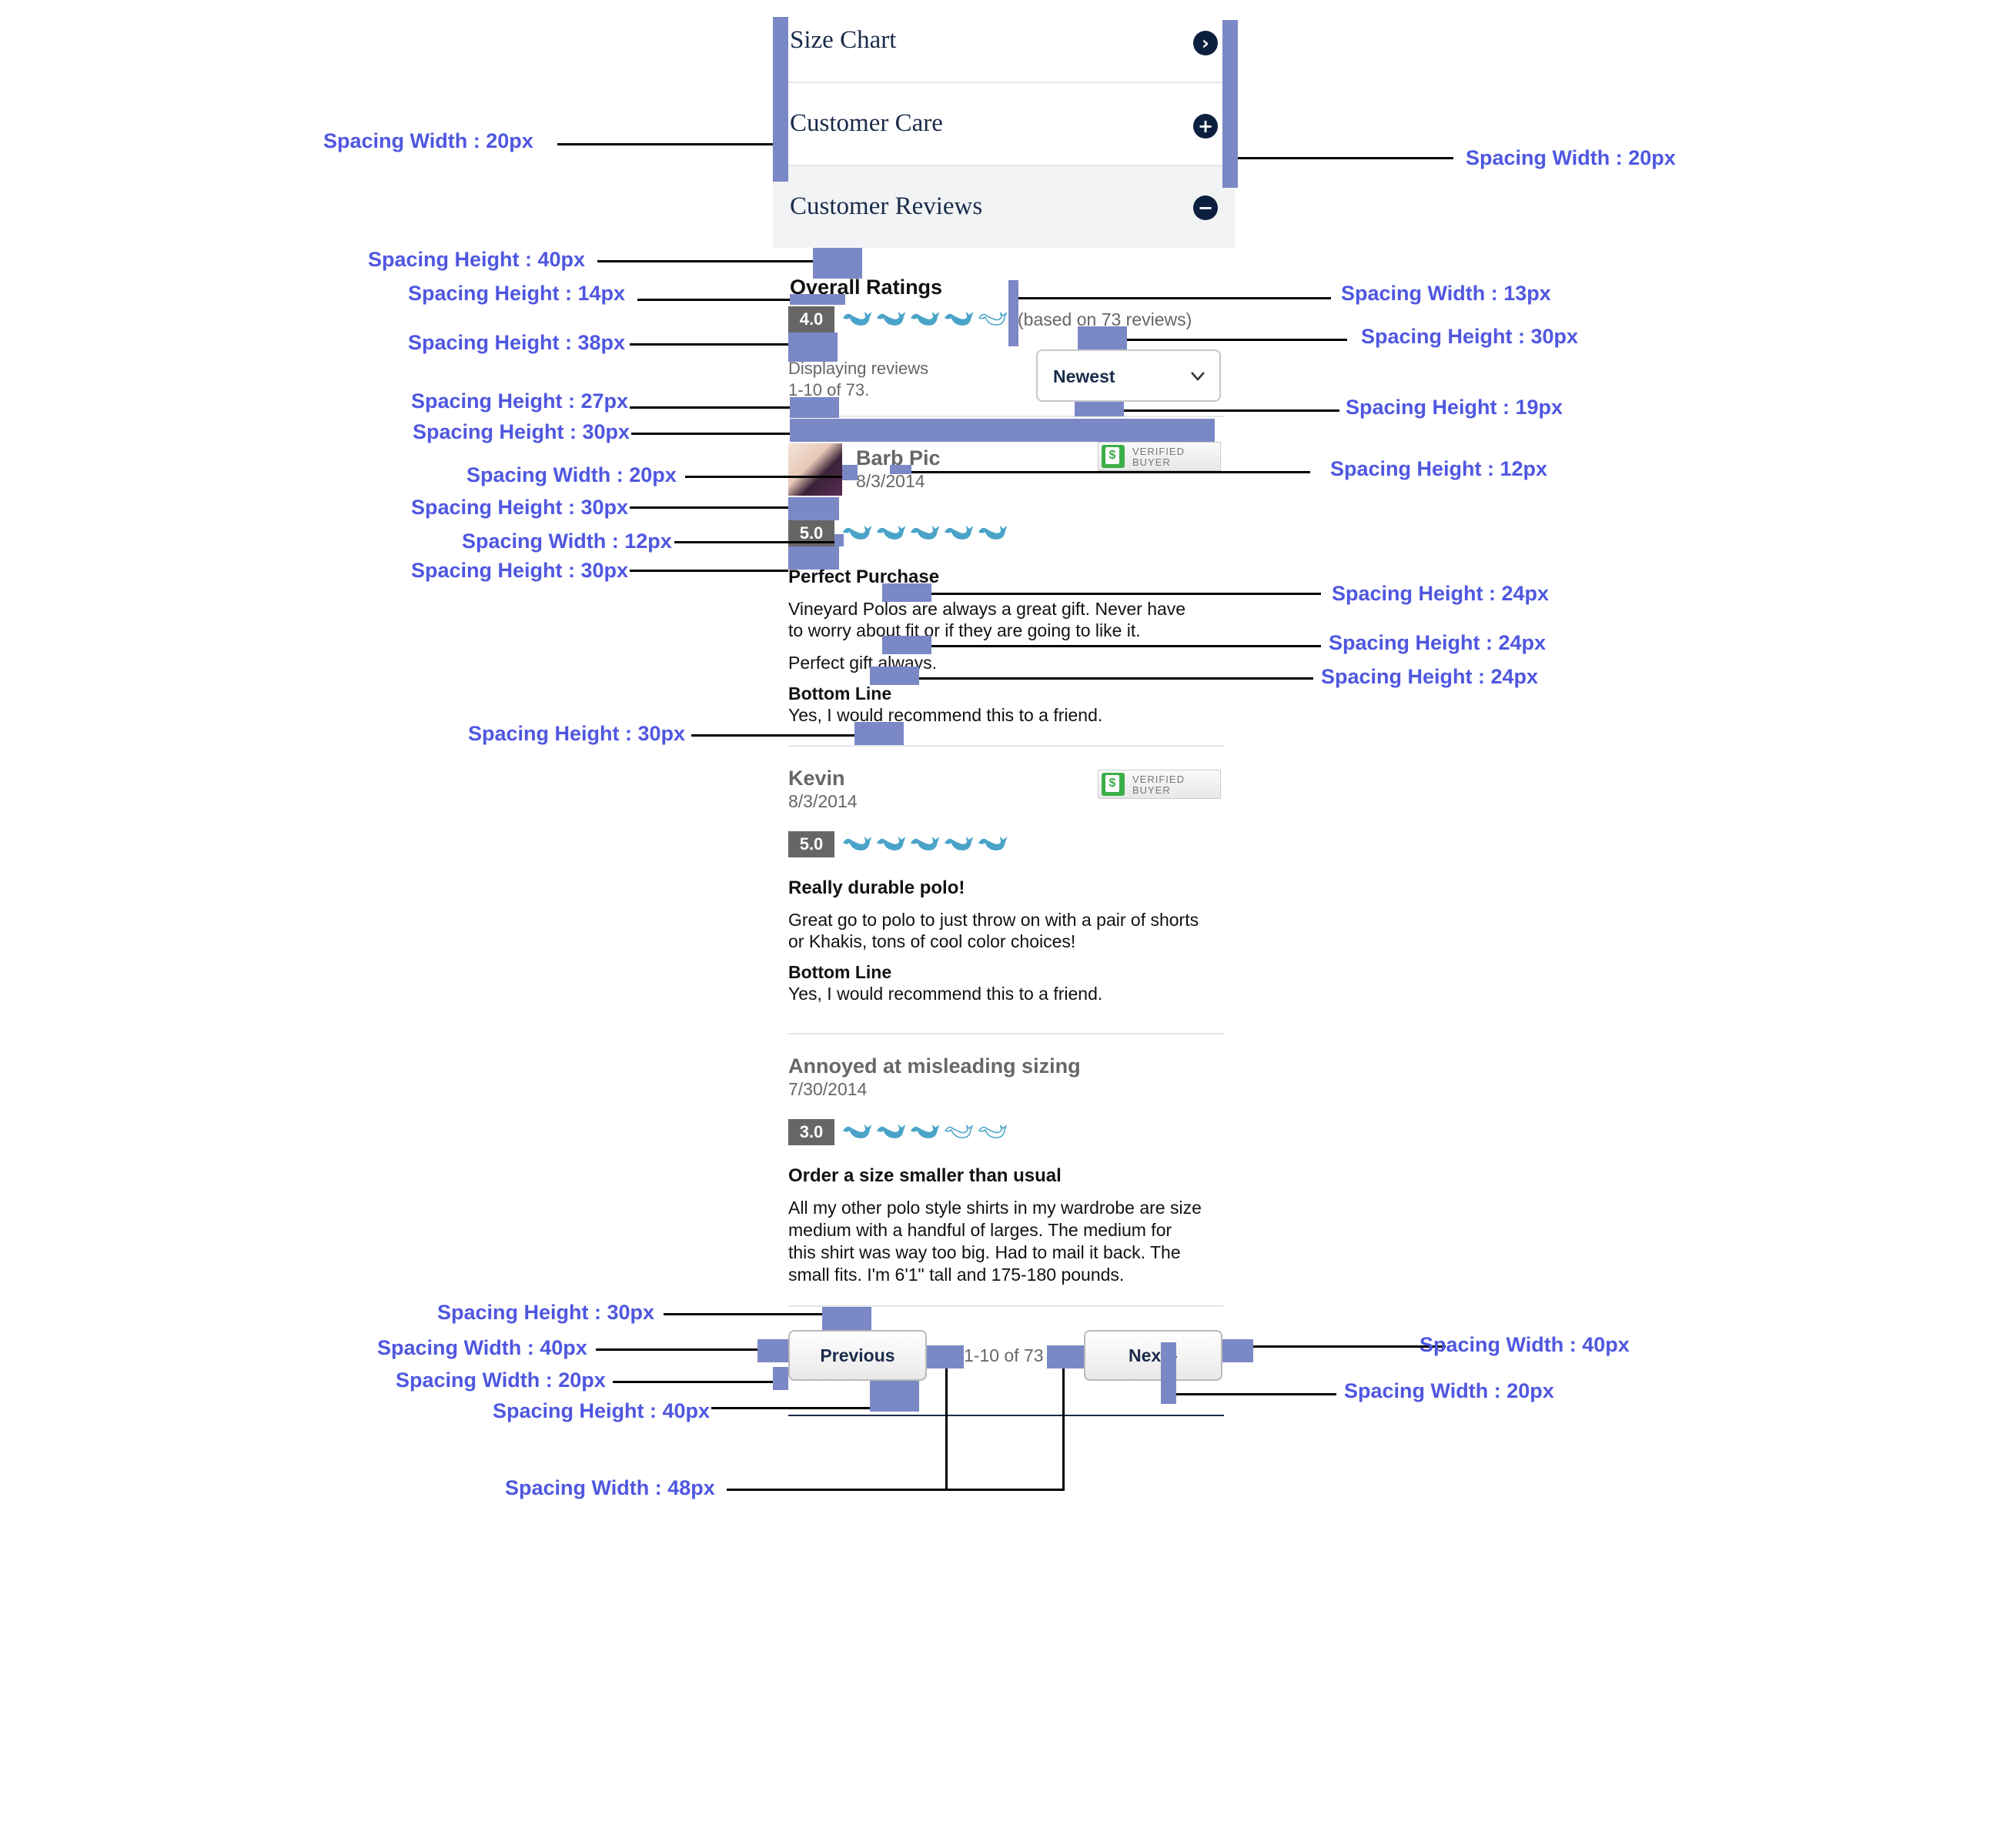 The height and width of the screenshot is (1848, 2003). Describe the element at coordinates (932, 941) in the screenshot. I see `review-2-body-line2: or Khakis, tons of cool color choices!` at that location.